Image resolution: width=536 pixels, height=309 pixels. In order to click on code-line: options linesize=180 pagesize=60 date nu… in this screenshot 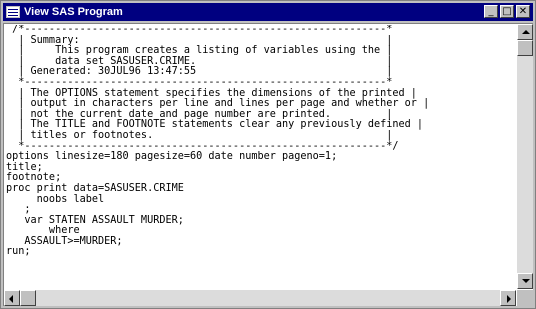, I will do `click(172, 157)`.